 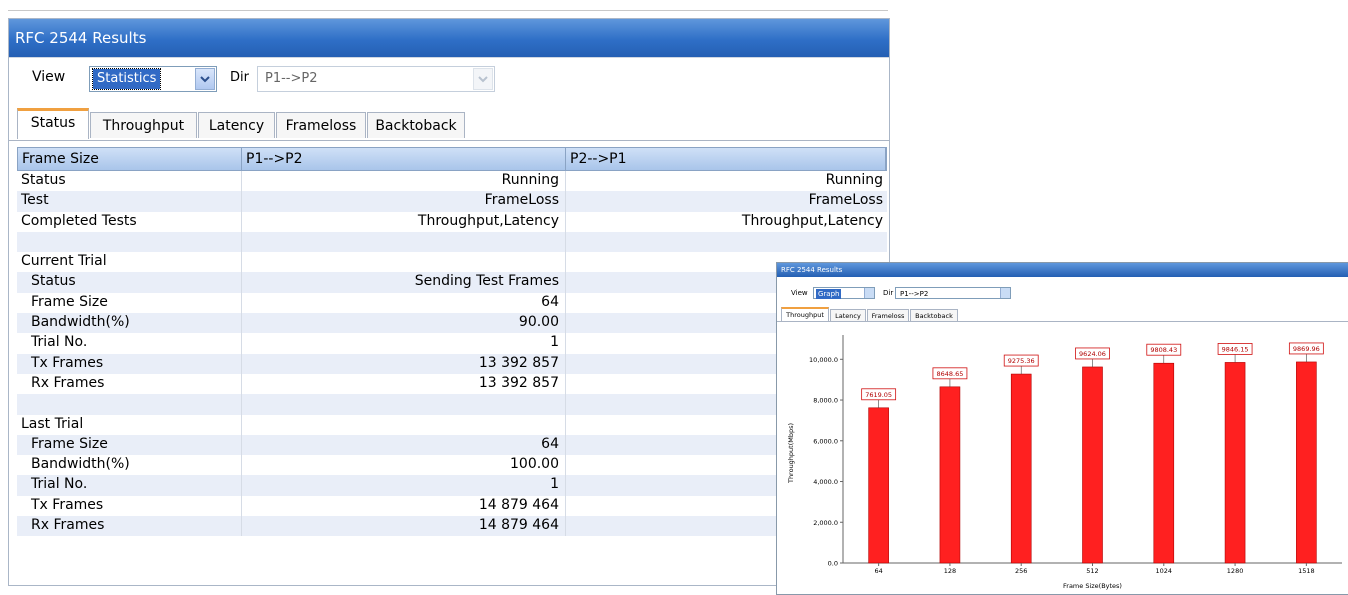 I want to click on graph-dir-label: Dir, so click(x=888, y=293).